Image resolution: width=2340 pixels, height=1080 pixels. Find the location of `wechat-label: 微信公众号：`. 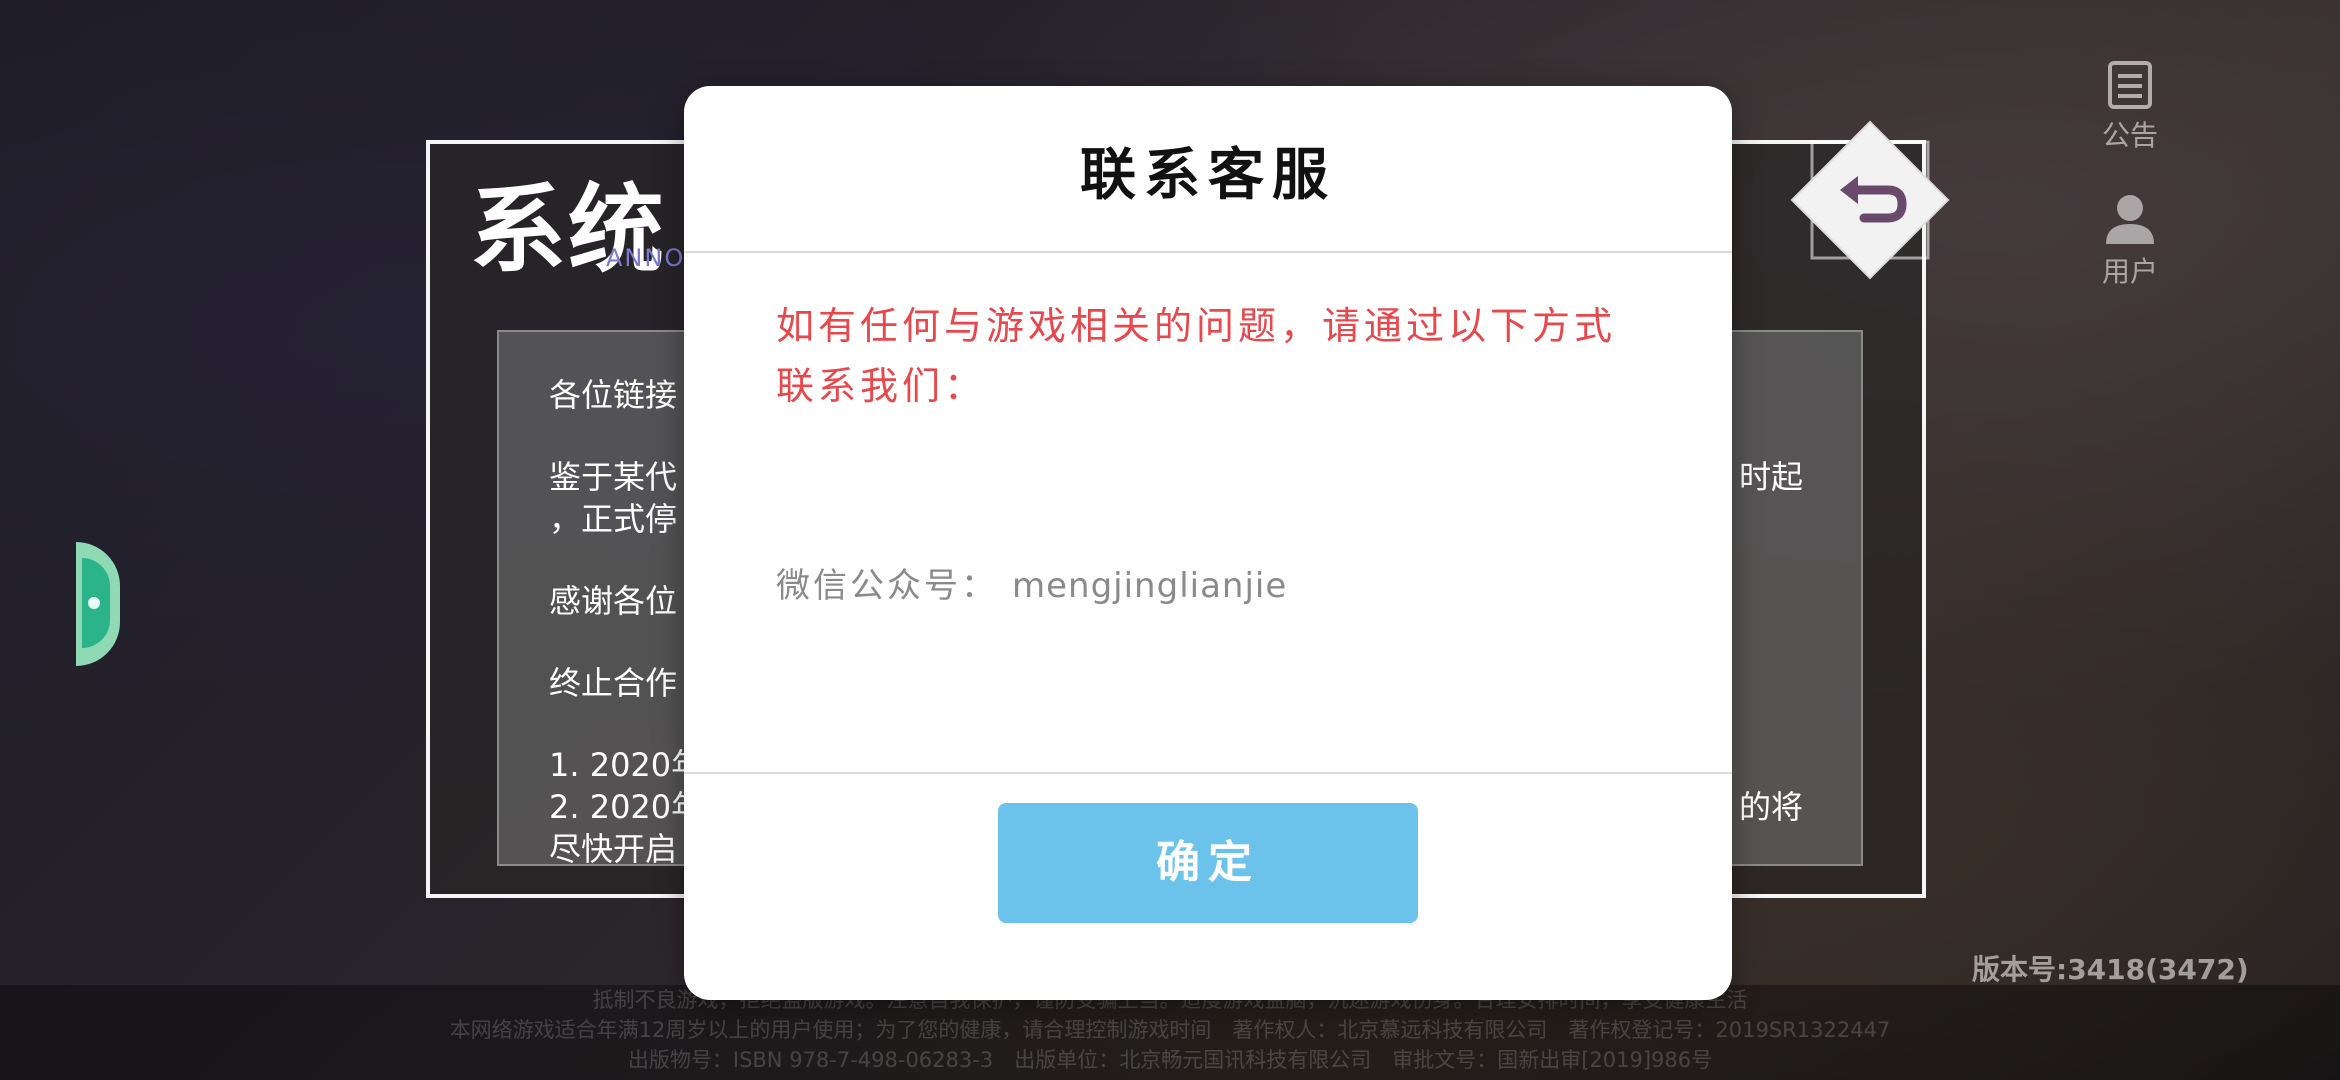

wechat-label: 微信公众号： is located at coordinates (887, 586).